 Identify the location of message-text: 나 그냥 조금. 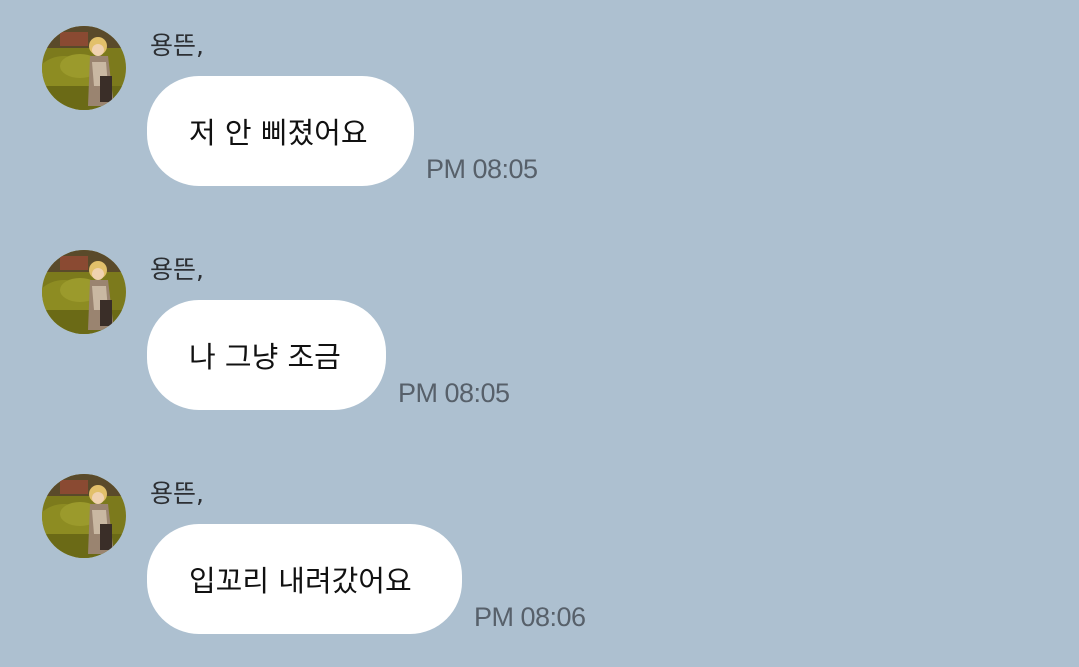
(265, 357).